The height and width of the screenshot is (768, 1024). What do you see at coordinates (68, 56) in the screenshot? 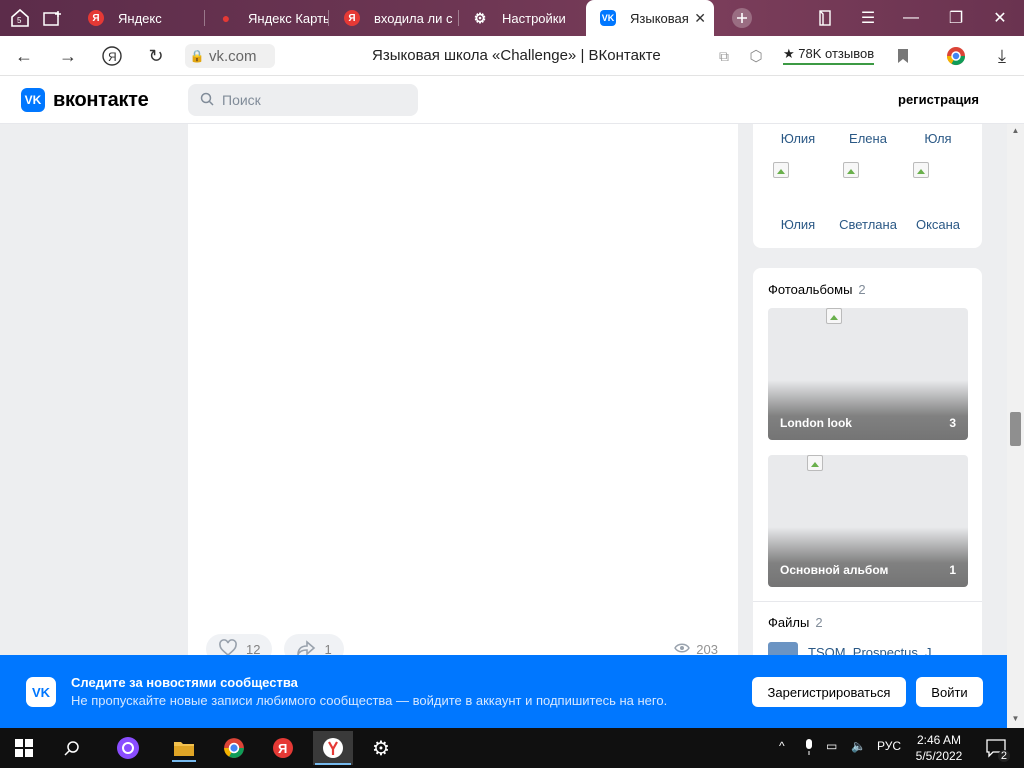
I see `forward-arrow-icon: →` at bounding box center [68, 56].